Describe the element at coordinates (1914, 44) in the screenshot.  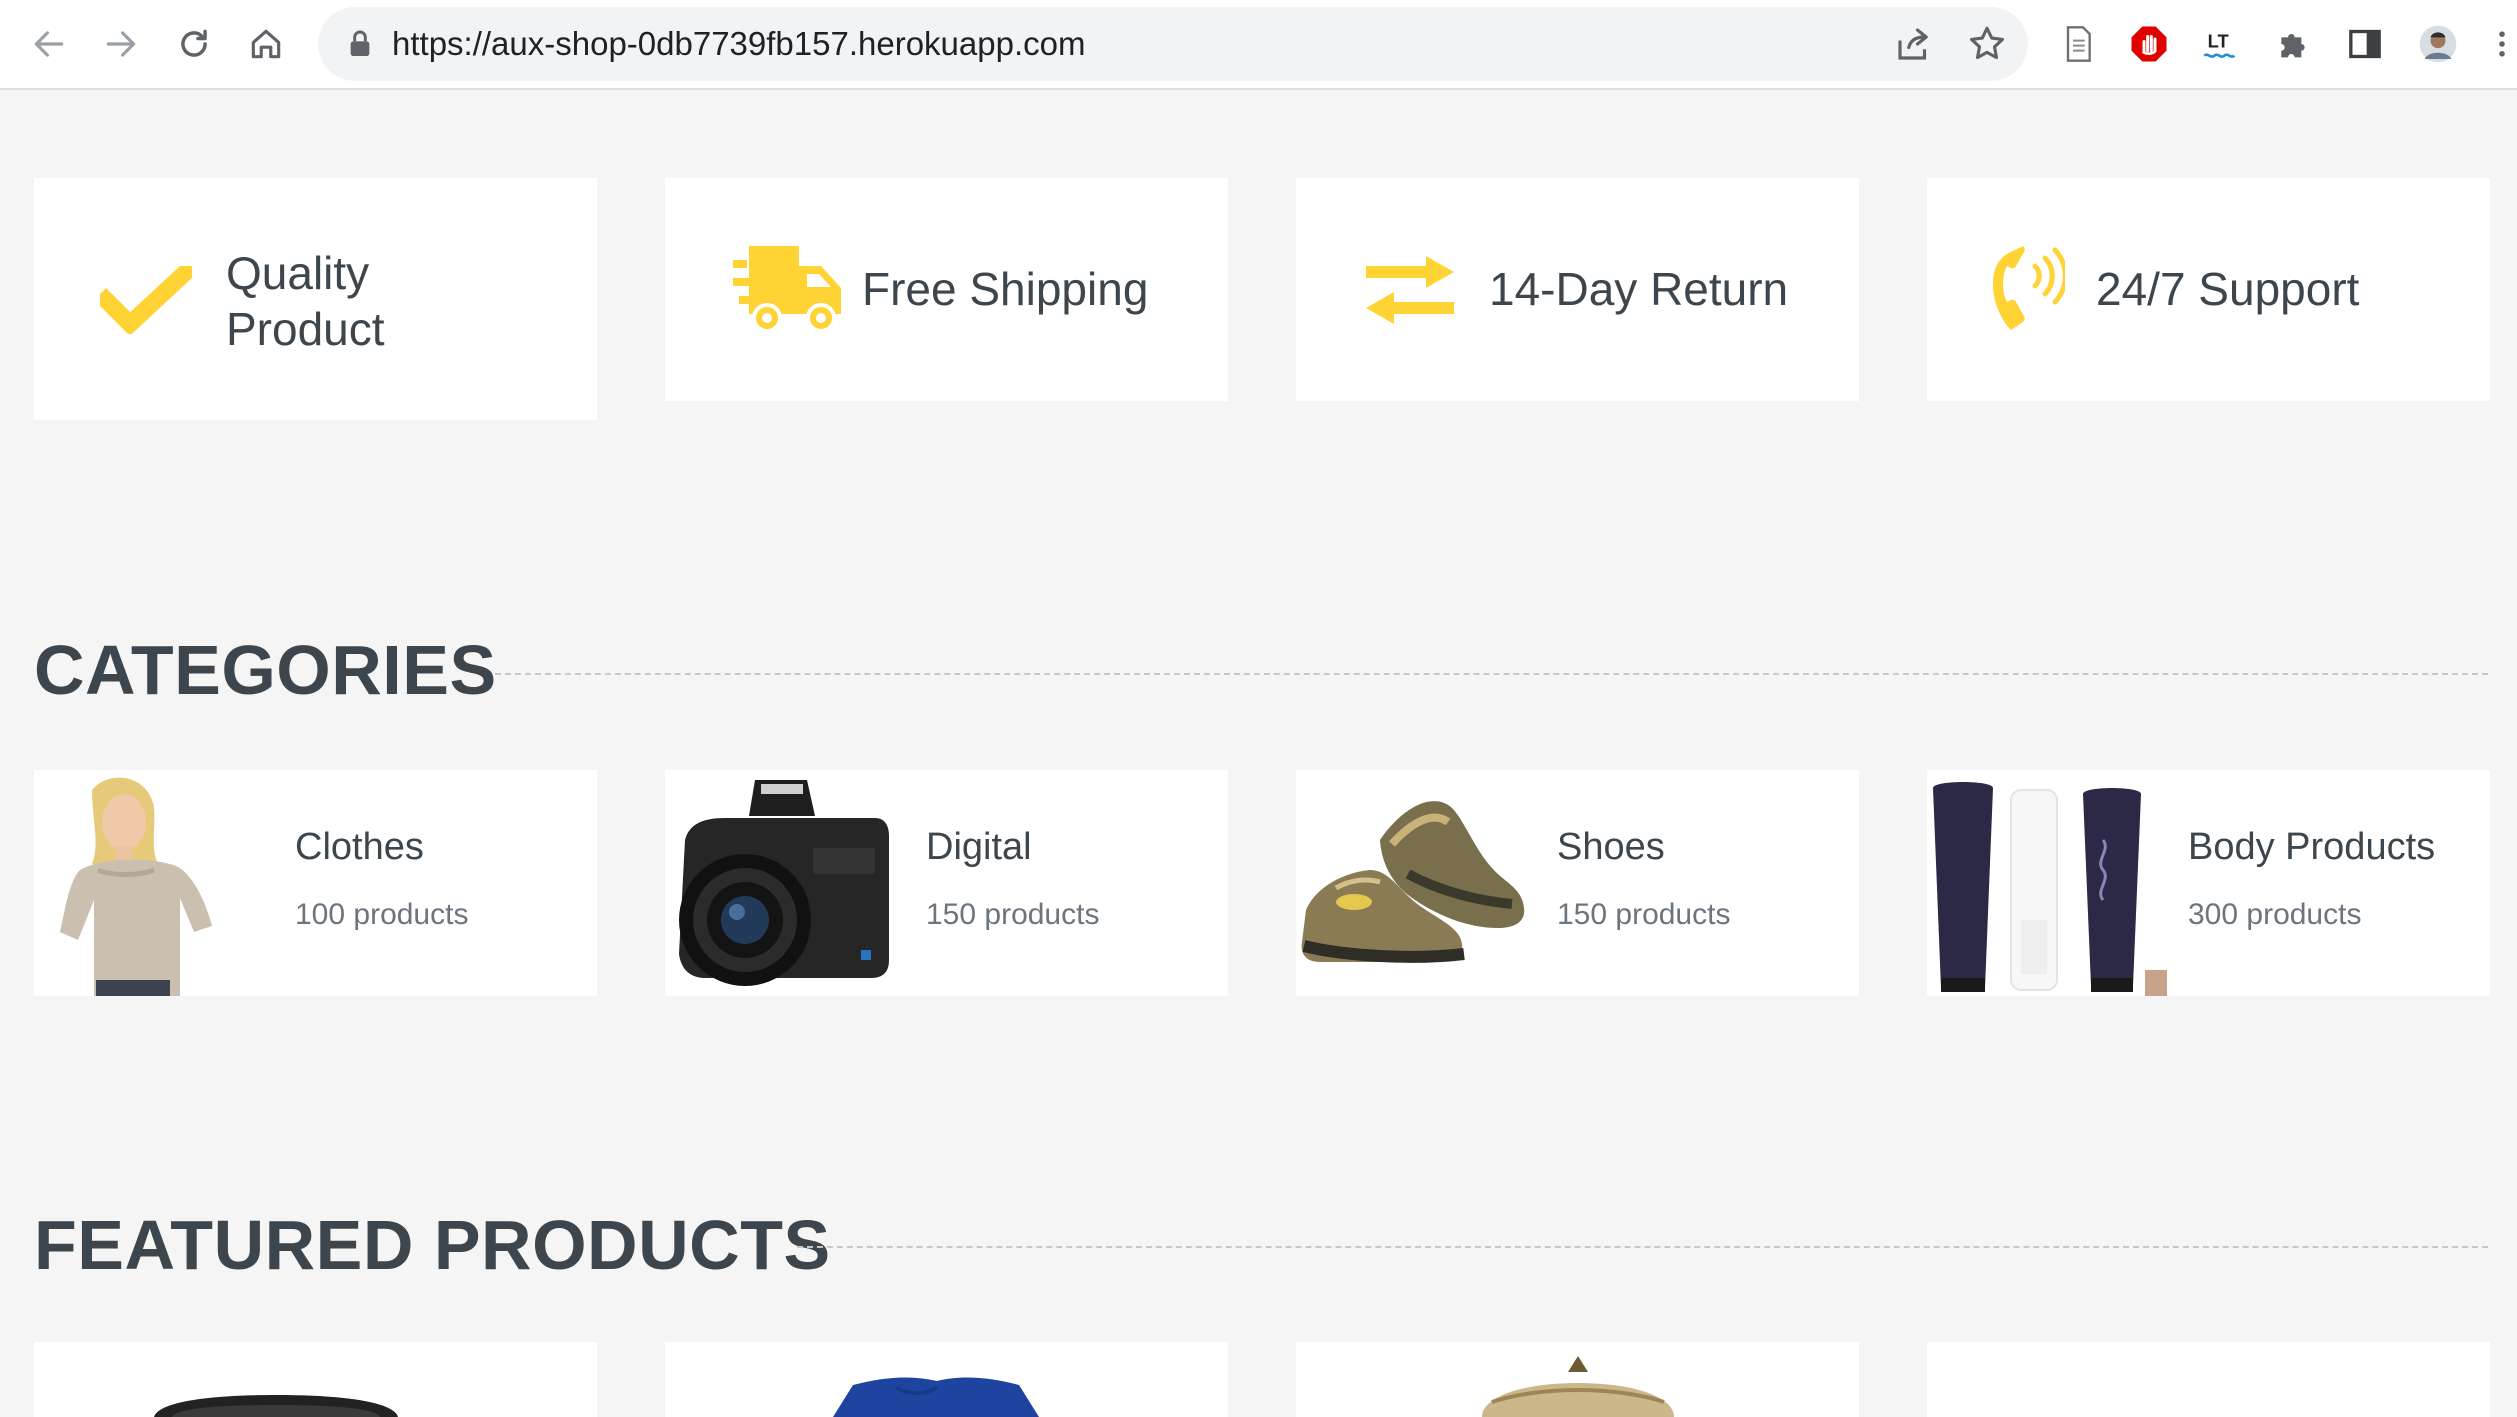
I see `share-icon` at that location.